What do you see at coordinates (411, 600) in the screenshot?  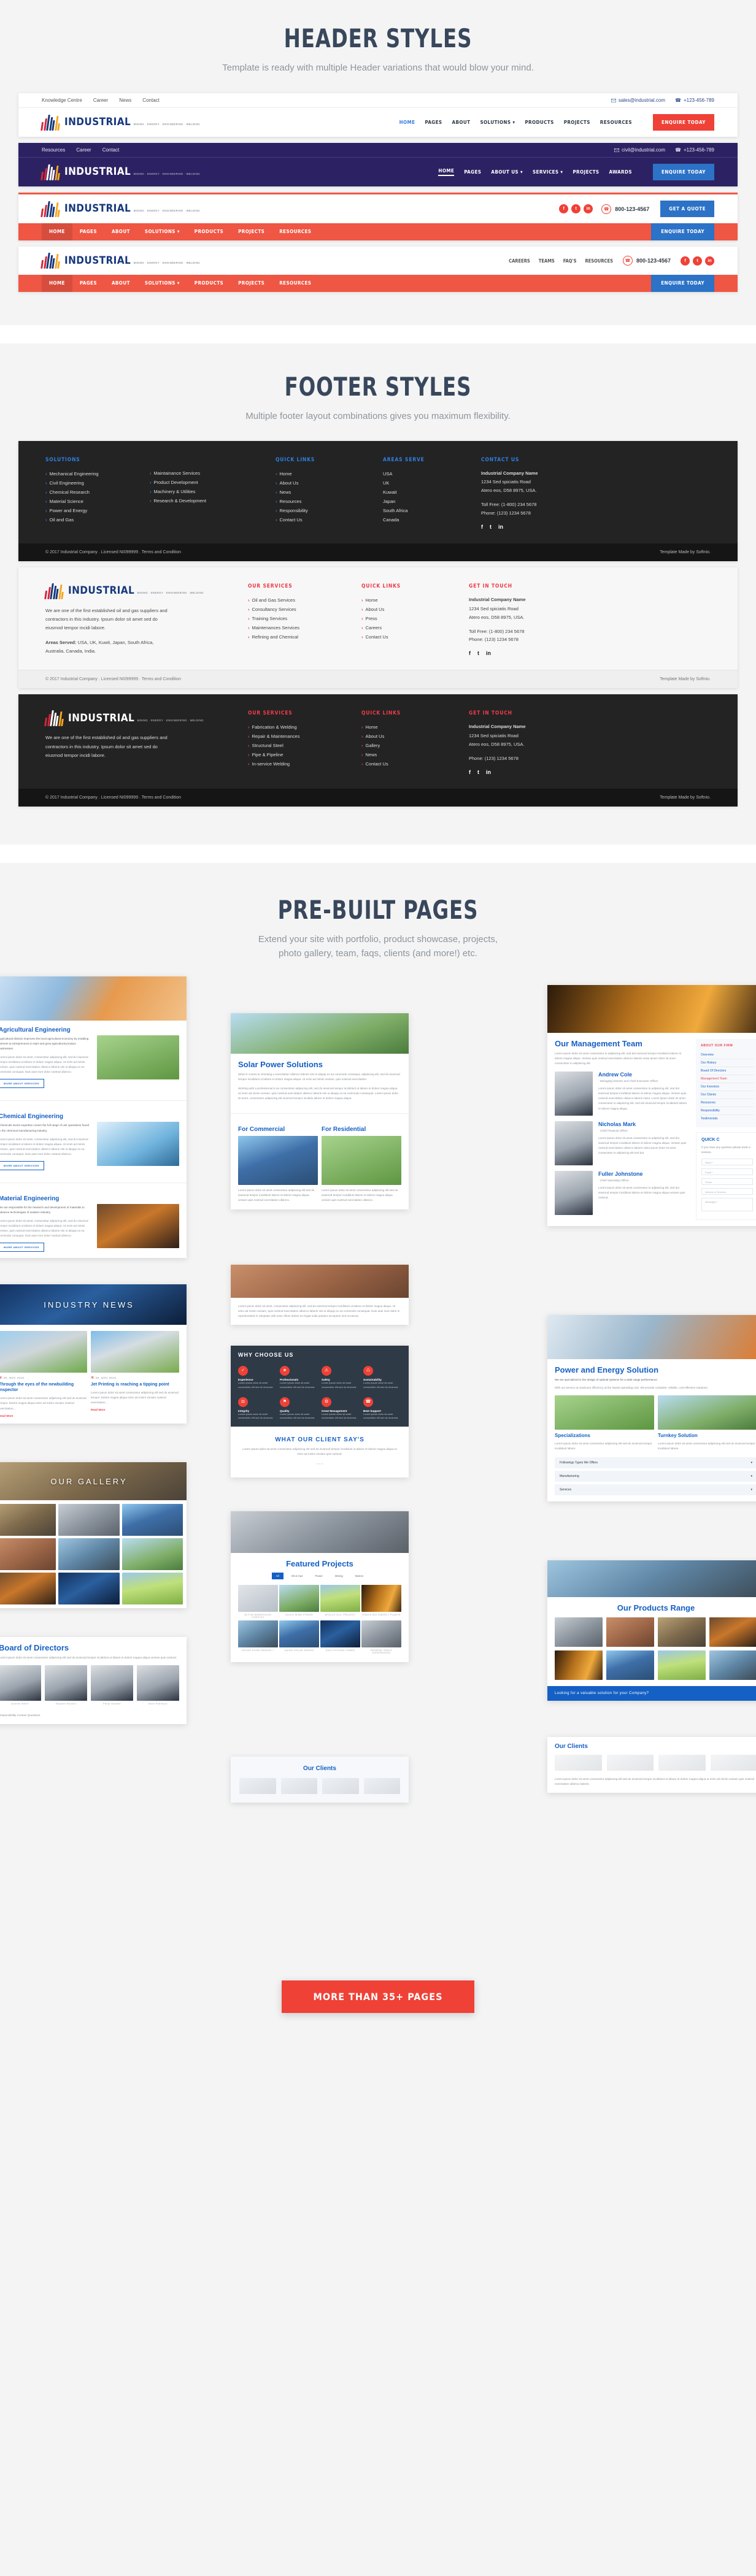 I see `list-item: › Home` at bounding box center [411, 600].